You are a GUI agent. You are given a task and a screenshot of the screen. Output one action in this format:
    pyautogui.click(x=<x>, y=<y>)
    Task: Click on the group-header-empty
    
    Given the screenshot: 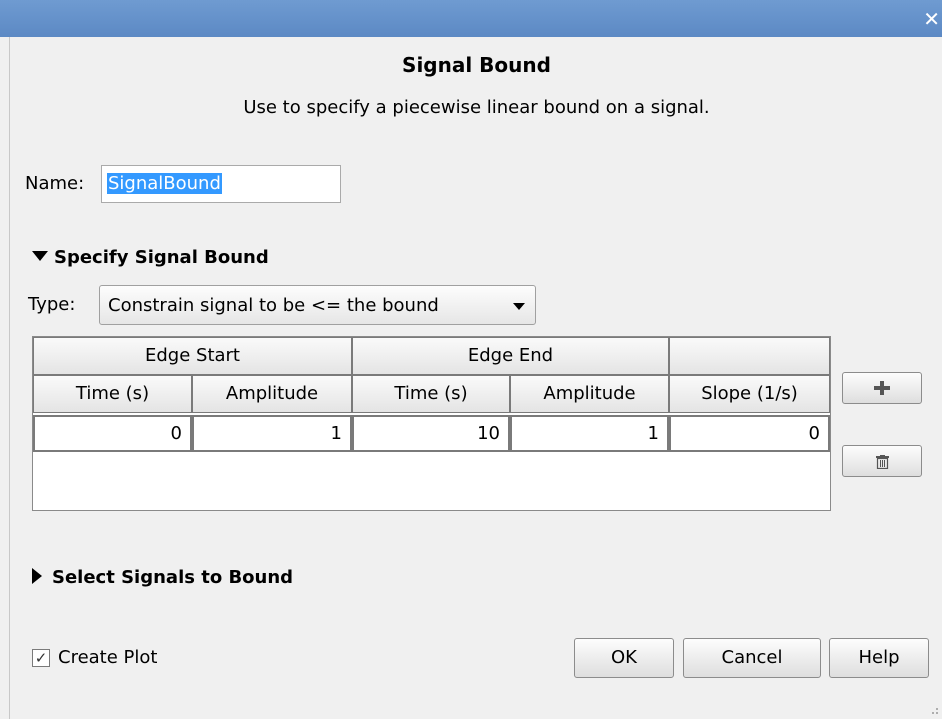 What is the action you would take?
    pyautogui.click(x=749, y=356)
    